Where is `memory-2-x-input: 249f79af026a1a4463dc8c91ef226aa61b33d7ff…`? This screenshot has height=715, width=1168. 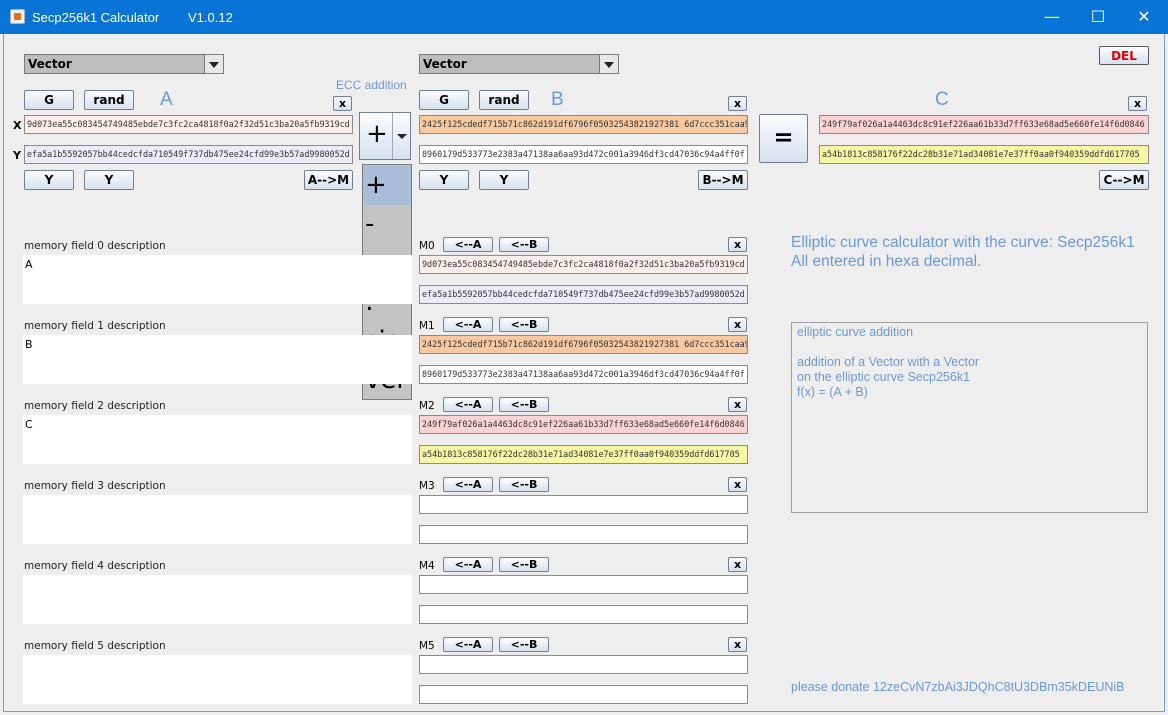
memory-2-x-input: 249f79af026a1a4463dc8c91ef226aa61b33d7ff… is located at coordinates (583, 424).